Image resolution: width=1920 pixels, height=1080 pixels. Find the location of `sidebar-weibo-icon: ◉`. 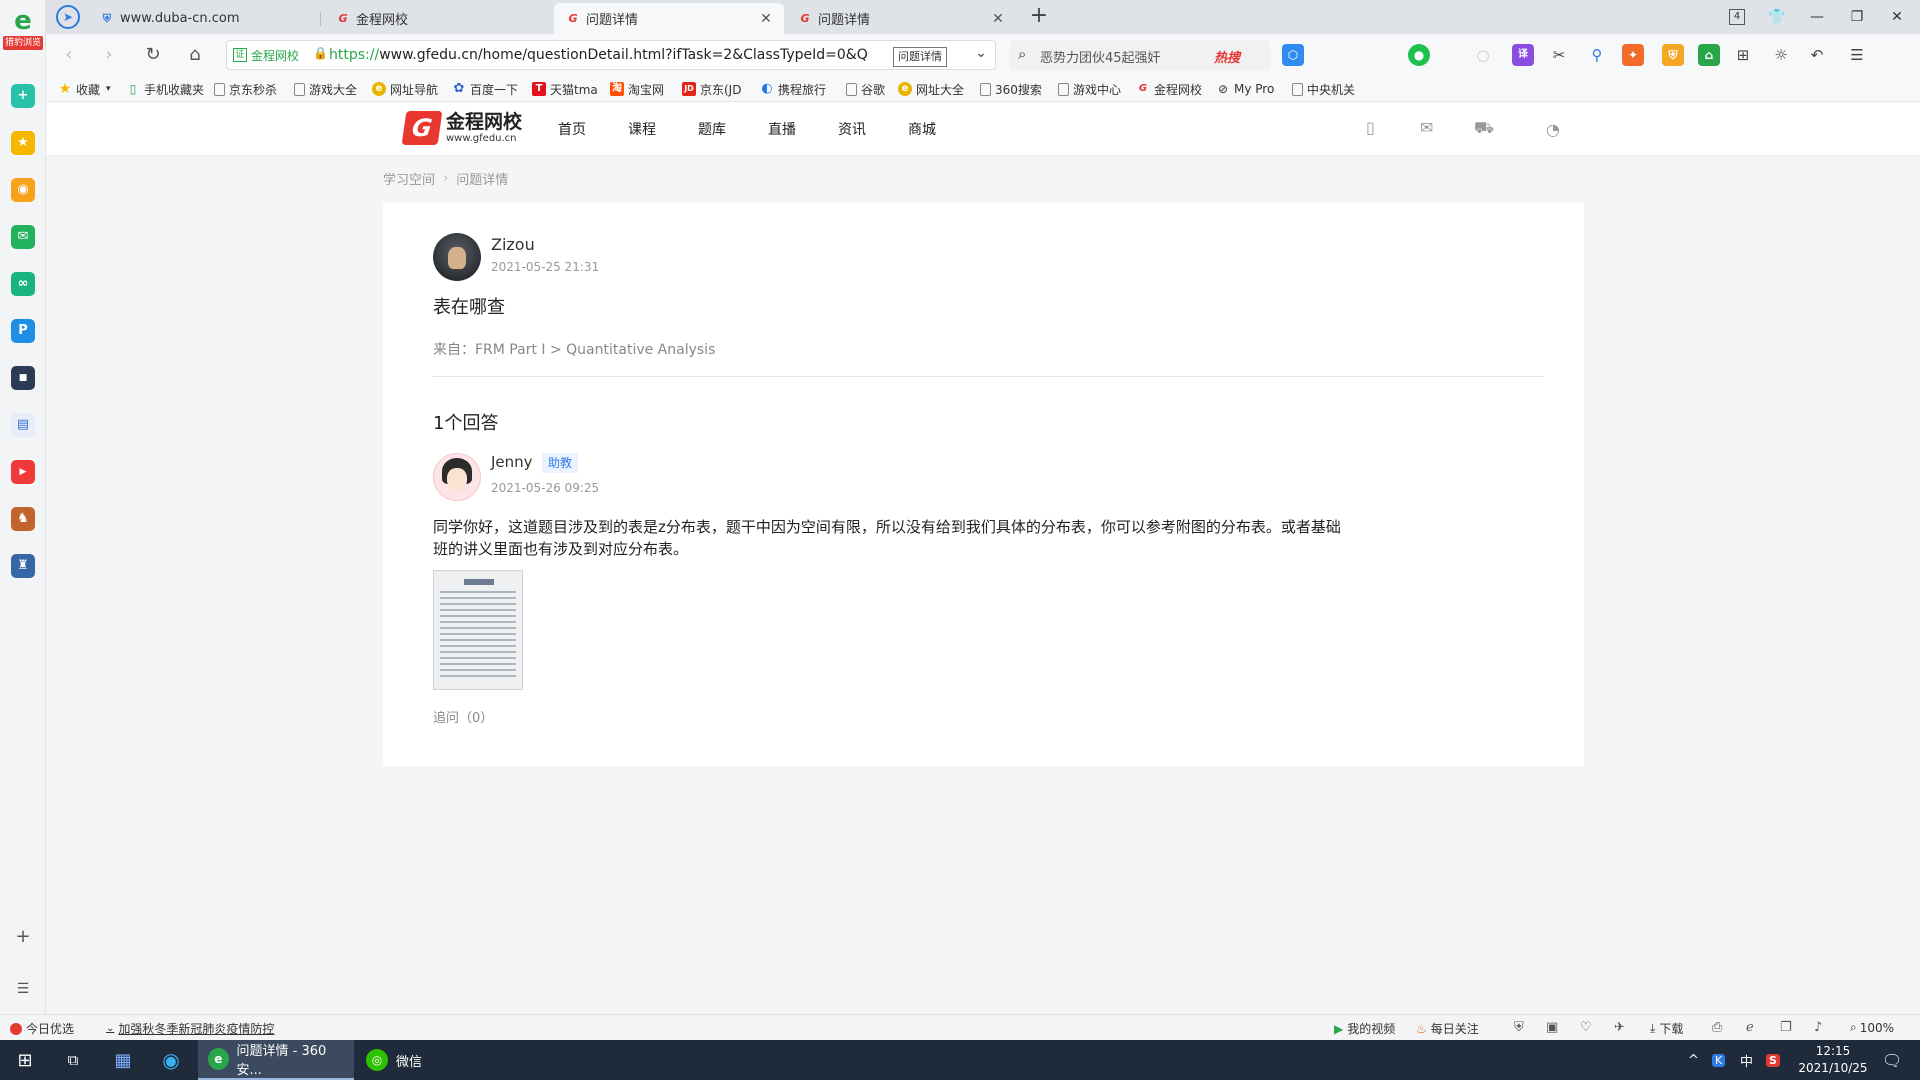

sidebar-weibo-icon: ◉ is located at coordinates (23, 190).